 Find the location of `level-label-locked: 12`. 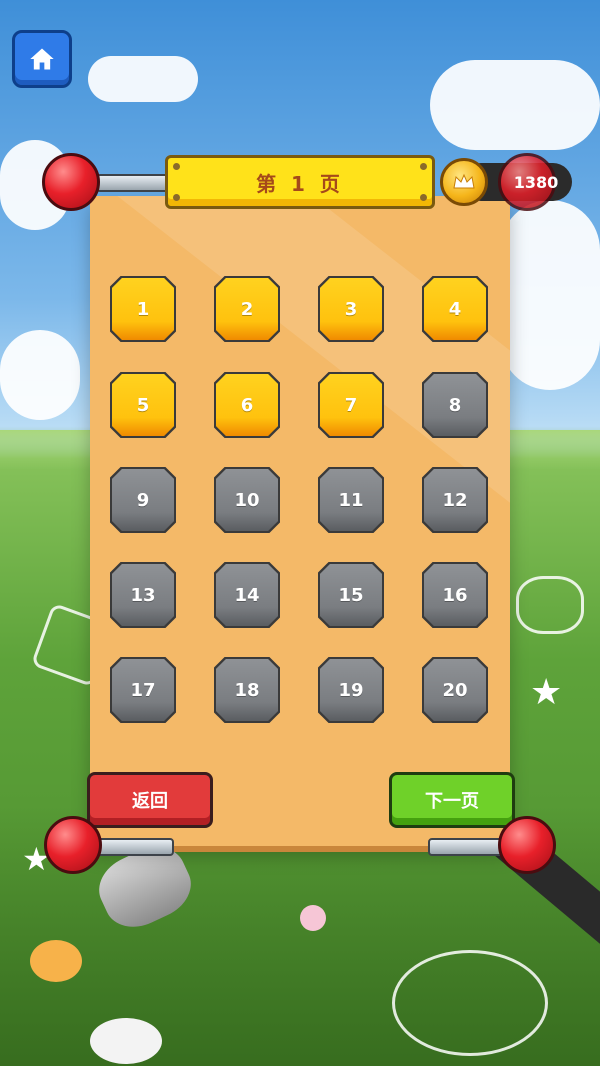

level-label-locked: 12 is located at coordinates (455, 500).